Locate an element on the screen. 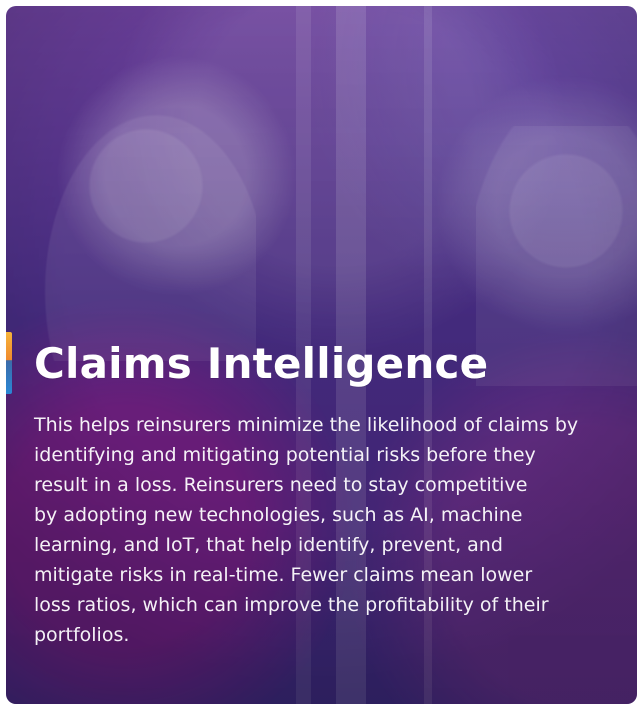 The height and width of the screenshot is (710, 641). title-accent-bar is located at coordinates (9, 363).